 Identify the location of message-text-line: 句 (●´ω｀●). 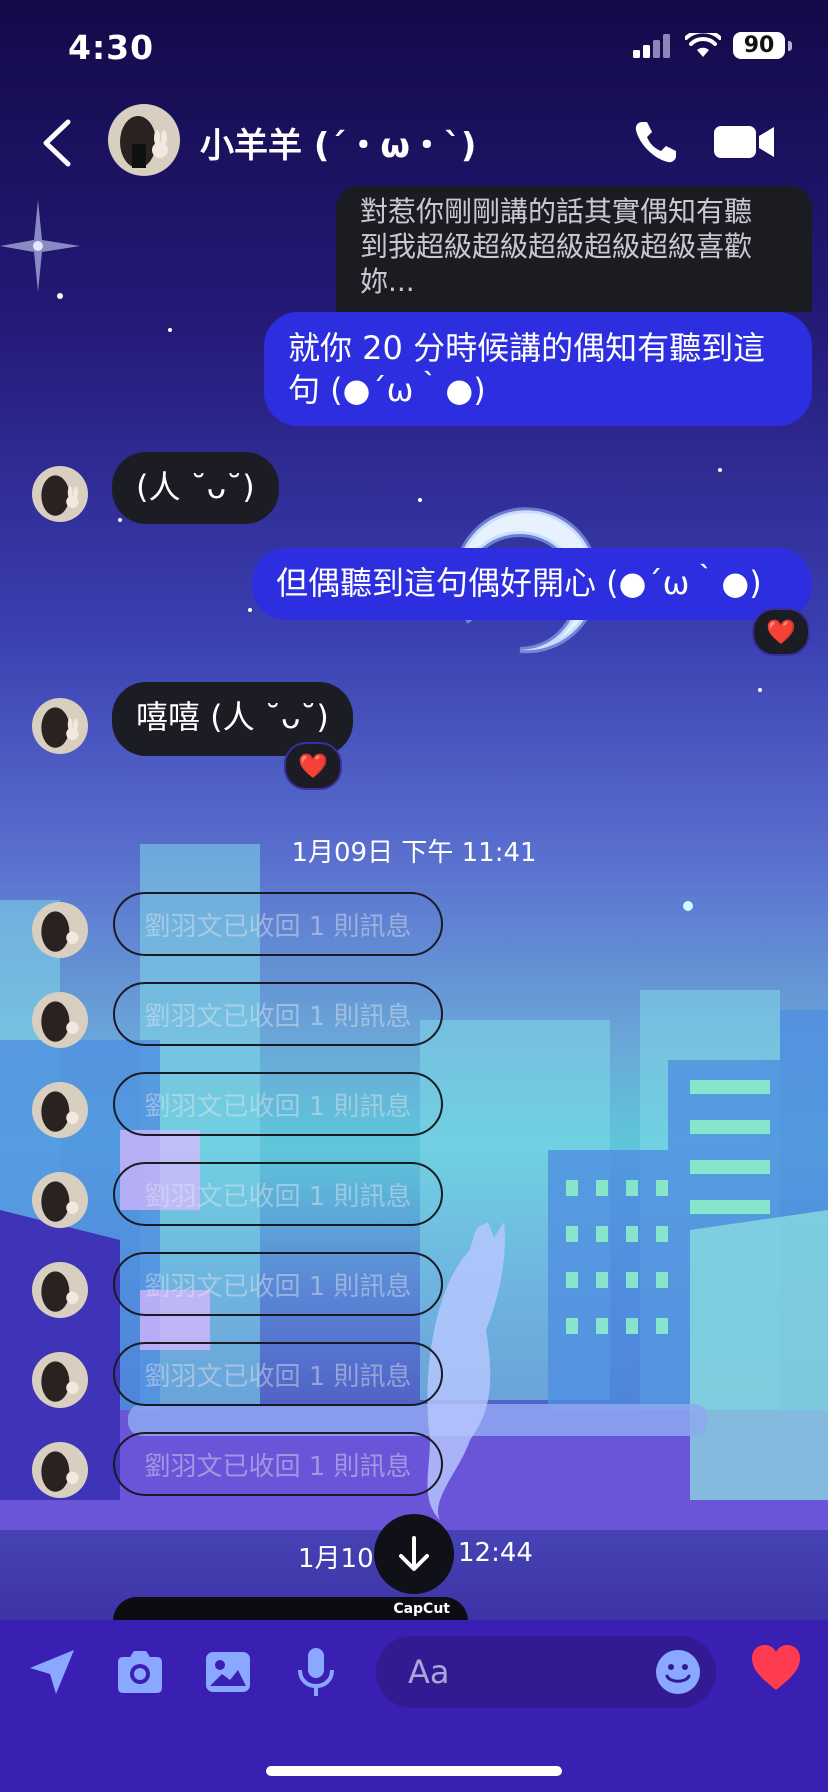
(387, 390).